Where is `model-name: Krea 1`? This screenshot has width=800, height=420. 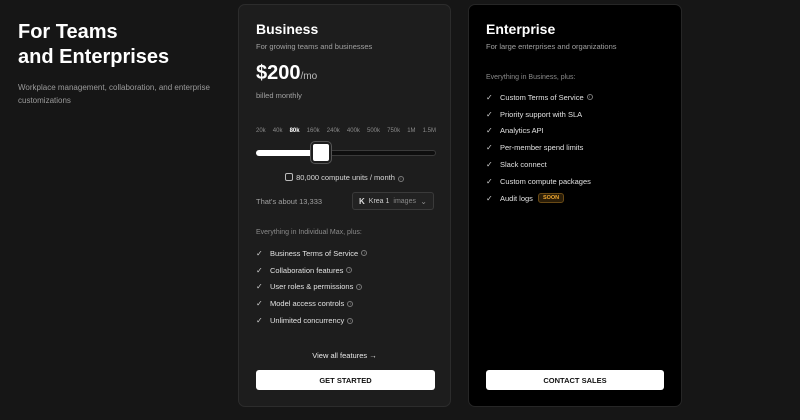 model-name: Krea 1 is located at coordinates (379, 201).